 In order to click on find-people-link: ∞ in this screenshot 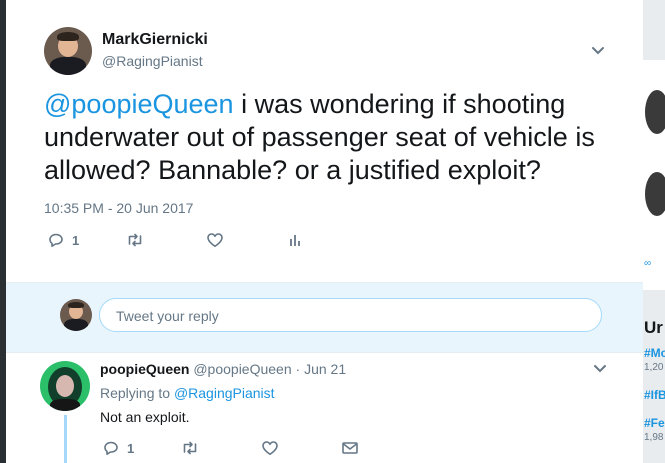, I will do `click(647, 263)`.